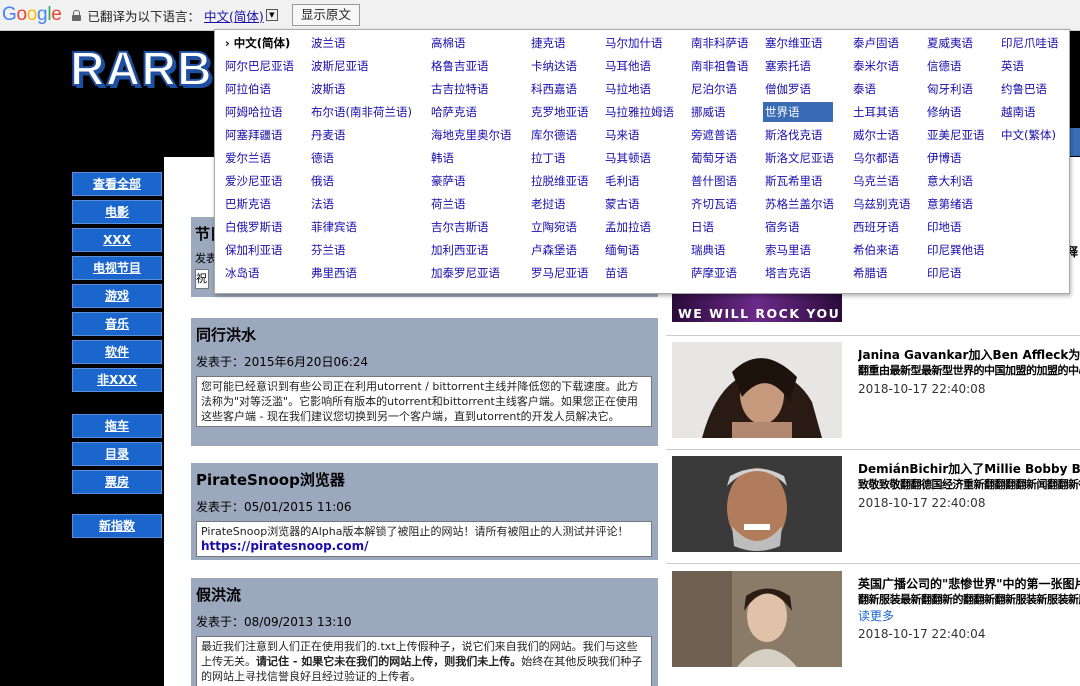  What do you see at coordinates (248, 89) in the screenshot?
I see `language-option: 阿拉伯语` at bounding box center [248, 89].